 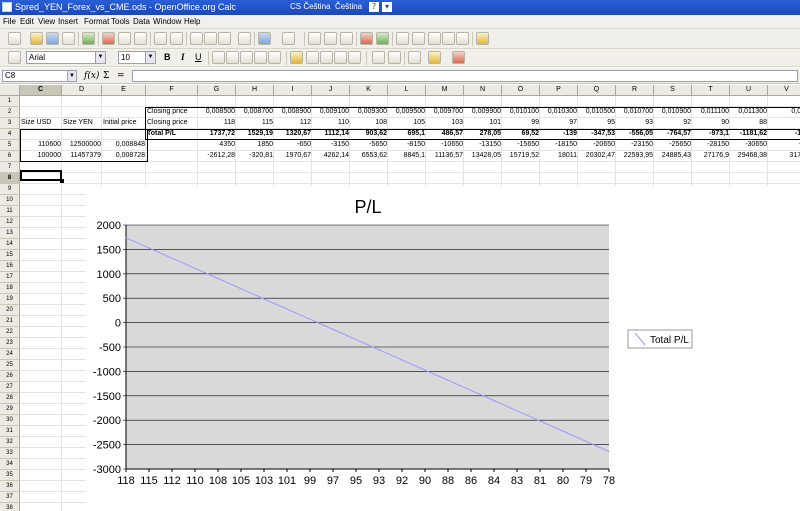 I want to click on italic-button: I, so click(x=183, y=57).